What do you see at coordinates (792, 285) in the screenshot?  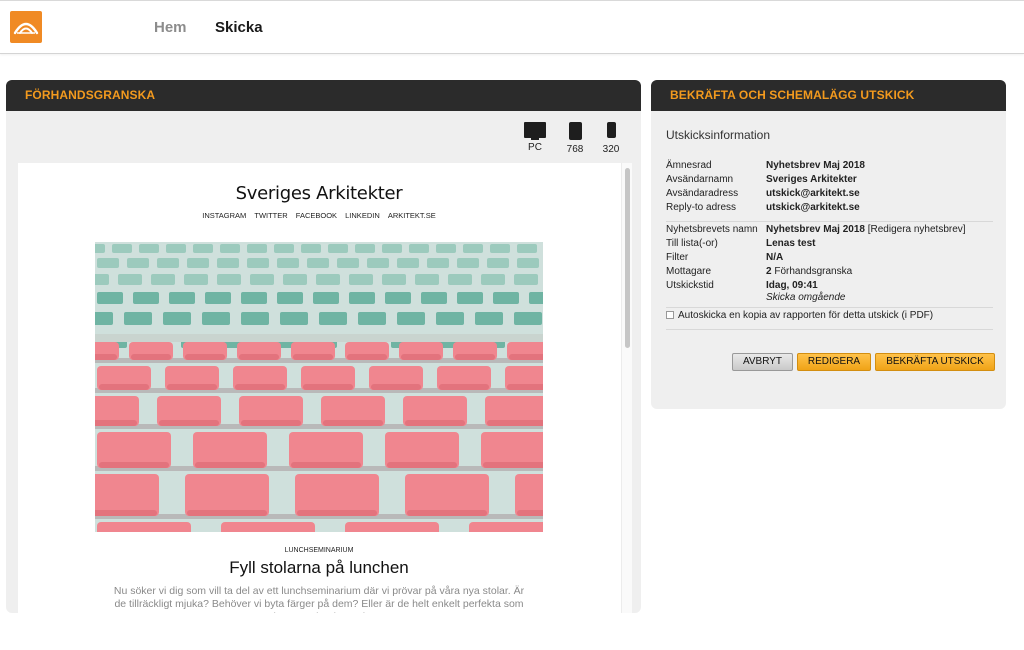 I see `info-value: Idag, 09:41` at bounding box center [792, 285].